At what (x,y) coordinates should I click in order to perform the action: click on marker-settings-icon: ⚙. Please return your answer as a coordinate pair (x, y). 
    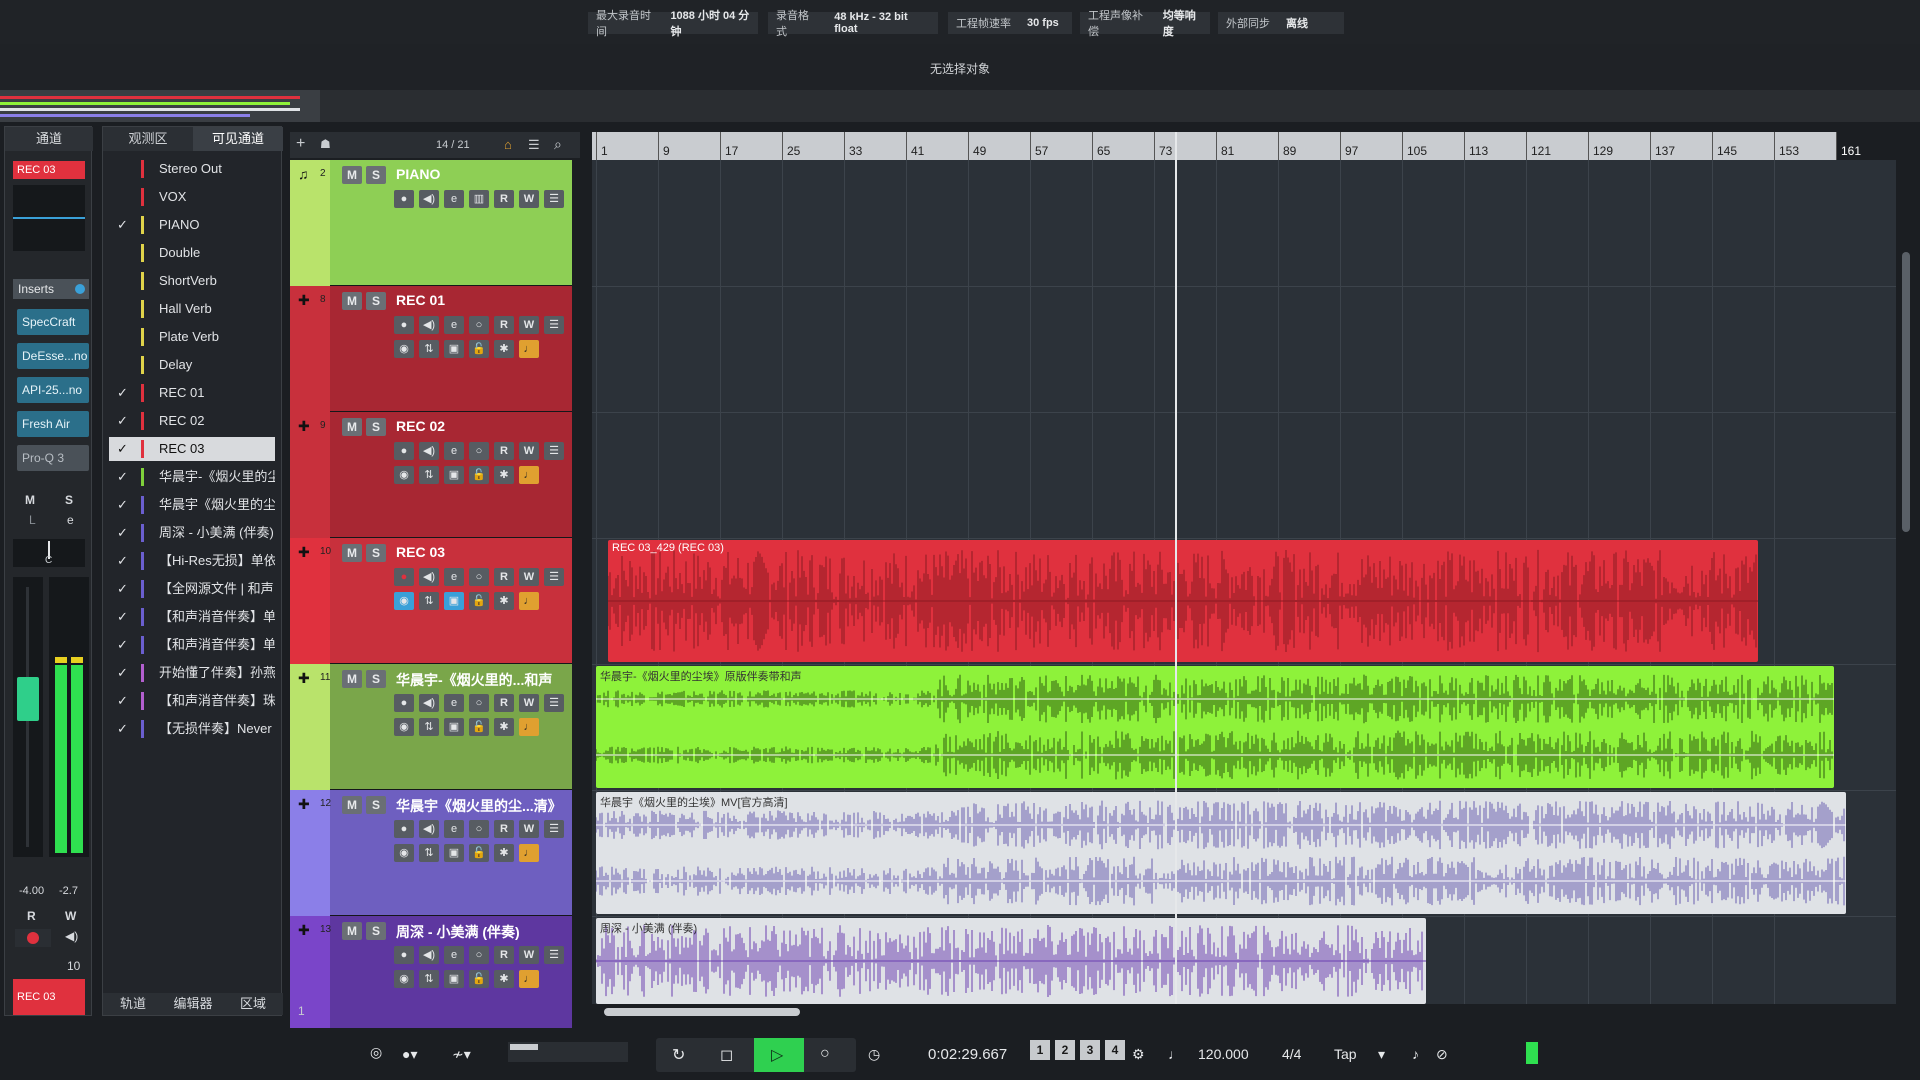
    Looking at the image, I should click on (1138, 1054).